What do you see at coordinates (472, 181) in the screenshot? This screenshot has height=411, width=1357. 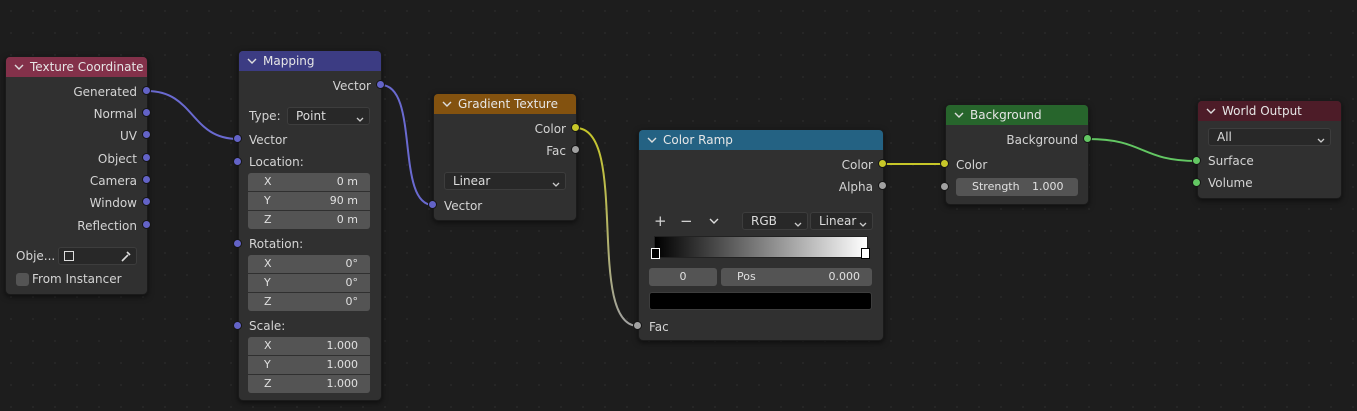 I see `gradient-type-value: Linear` at bounding box center [472, 181].